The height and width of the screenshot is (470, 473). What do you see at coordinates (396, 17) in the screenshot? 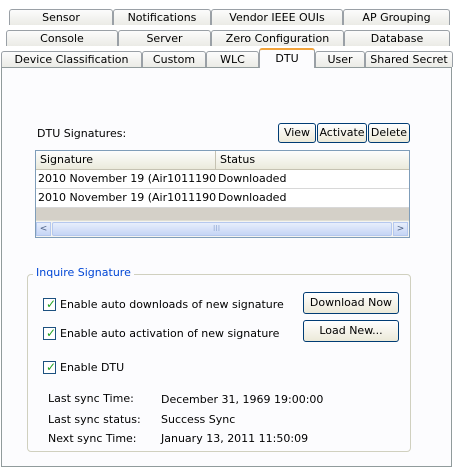
I see `tab-ap-grouping: AP Grouping` at bounding box center [396, 17].